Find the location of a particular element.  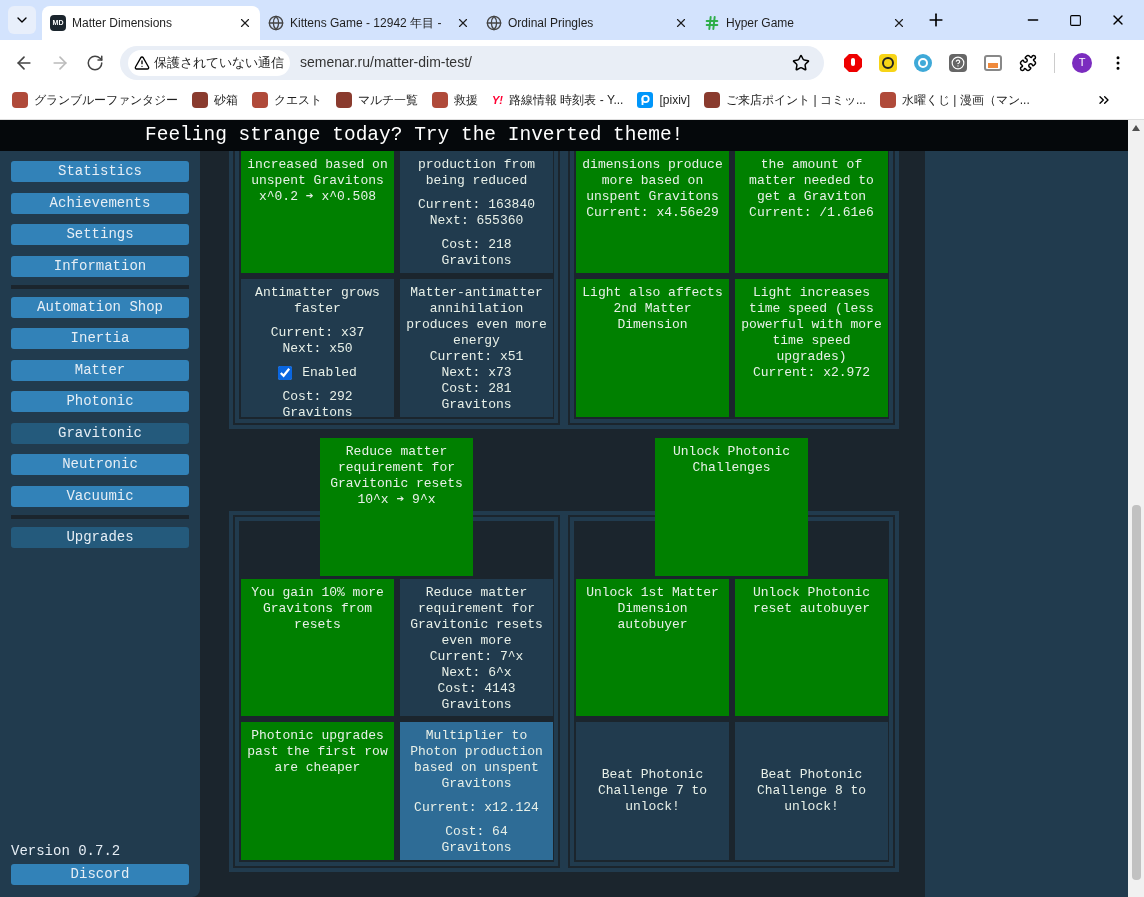

upgrade-cost: Cost: 218 Gravitons is located at coordinates (476, 253).